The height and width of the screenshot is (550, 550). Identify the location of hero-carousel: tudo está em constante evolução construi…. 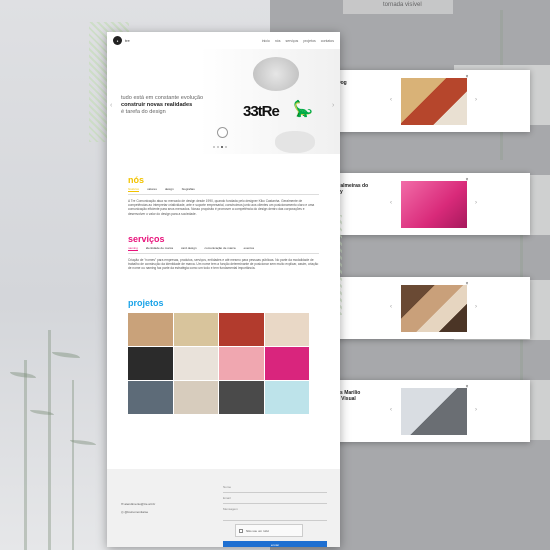
(223, 101).